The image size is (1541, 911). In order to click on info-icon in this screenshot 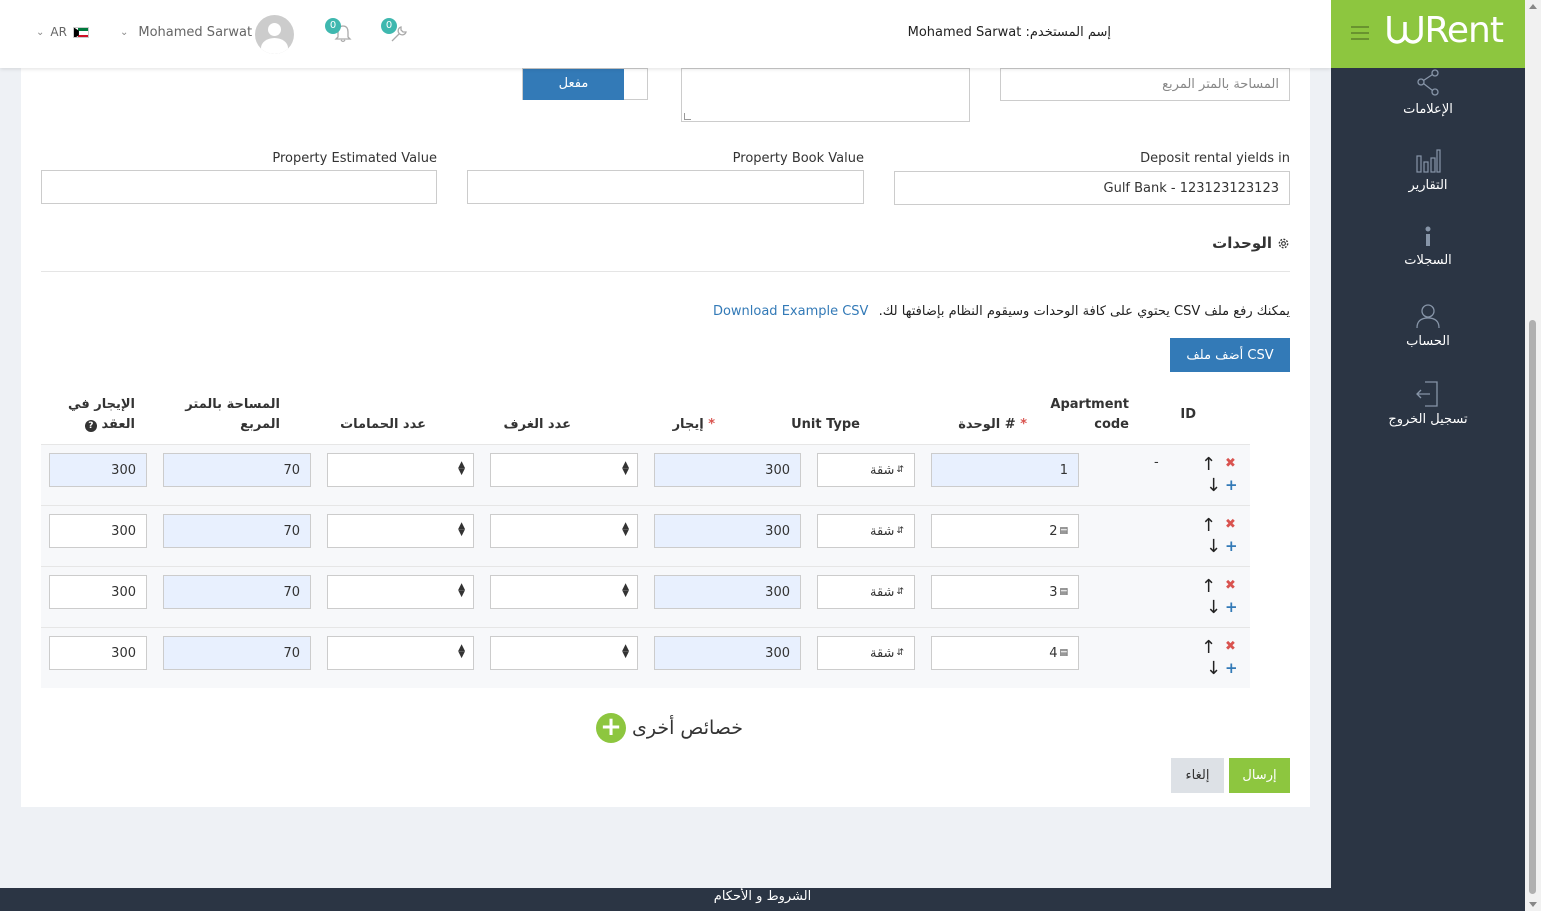, I will do `click(1428, 236)`.